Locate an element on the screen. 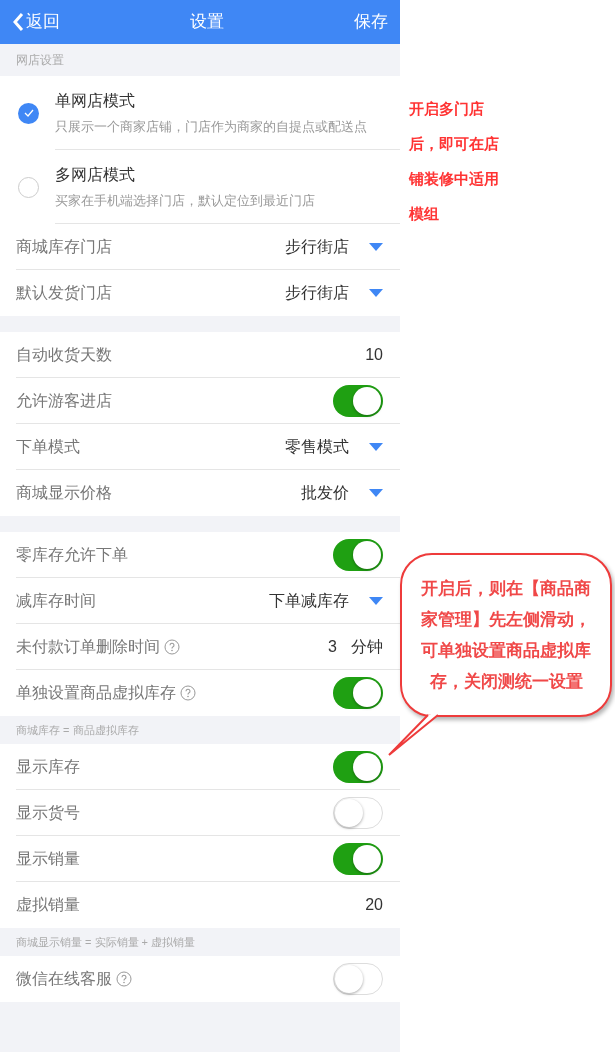 This screenshot has width=615, height=1052. dropdown-value: 批发价 is located at coordinates (325, 493).